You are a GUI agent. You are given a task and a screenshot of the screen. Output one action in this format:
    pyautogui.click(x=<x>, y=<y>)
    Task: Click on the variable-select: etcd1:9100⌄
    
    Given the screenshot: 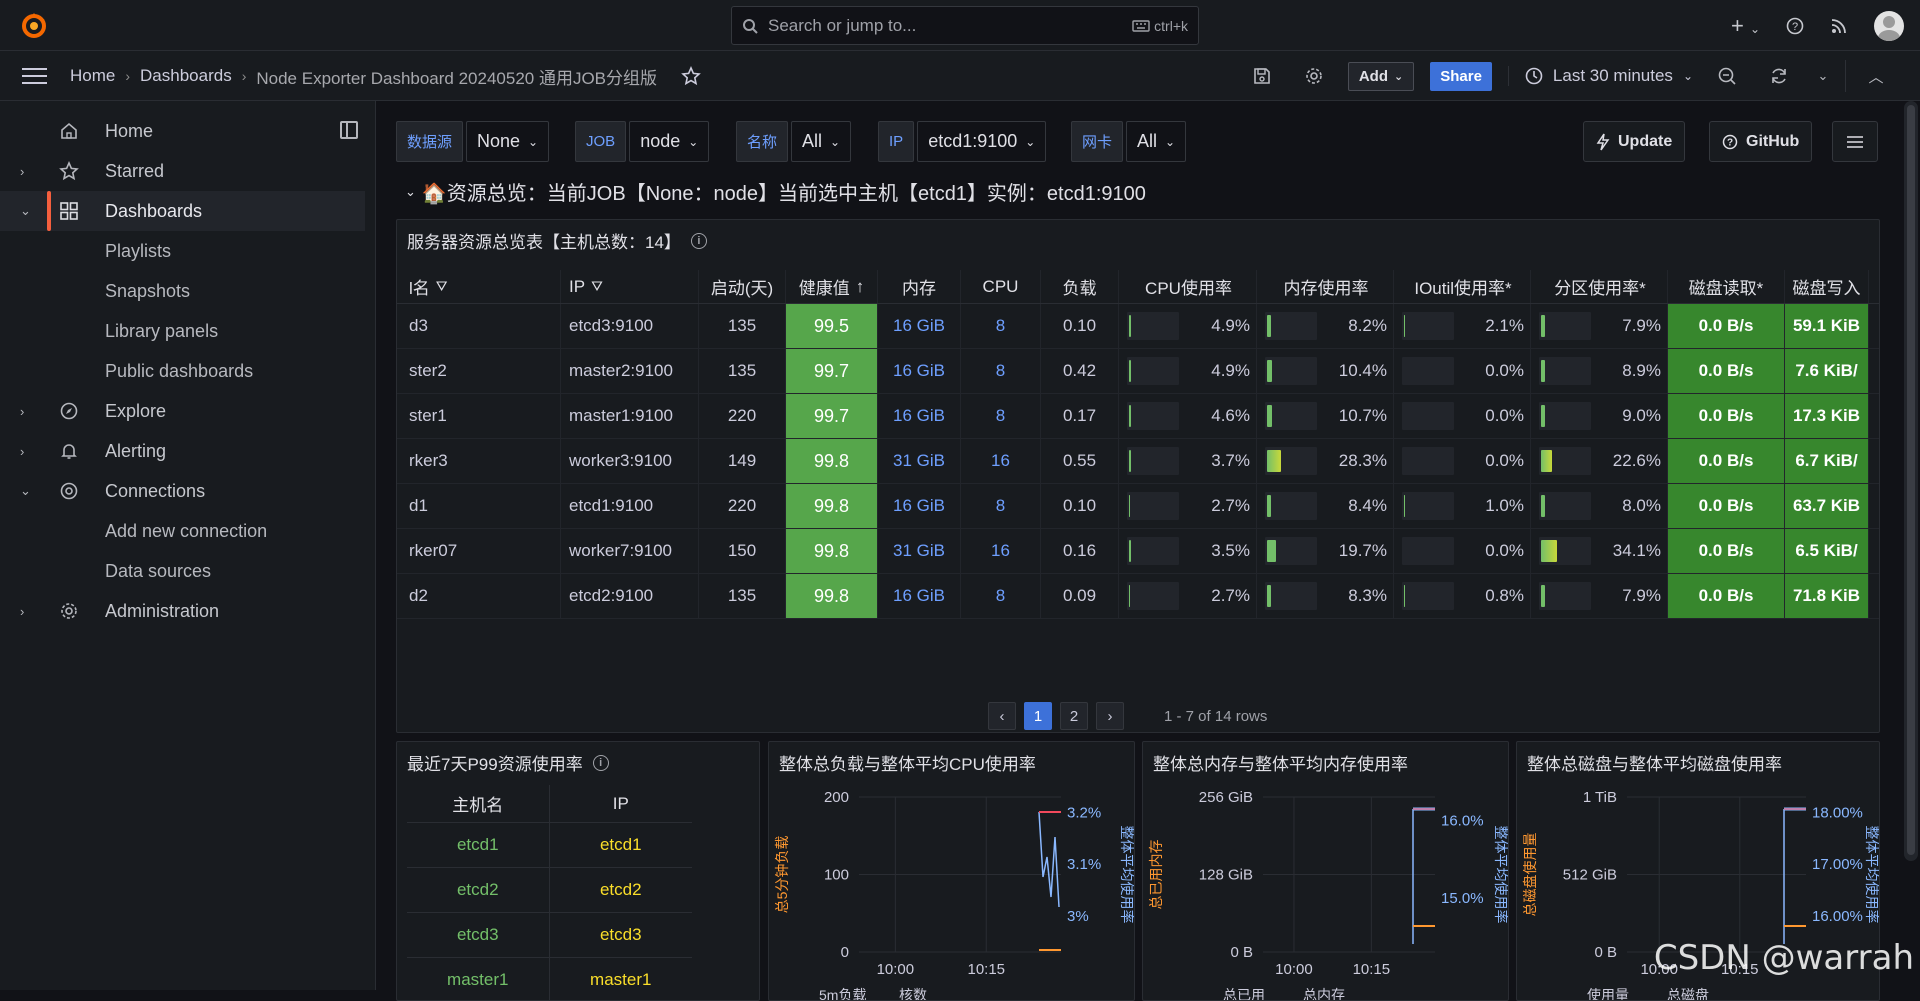 What is the action you would take?
    pyautogui.click(x=981, y=141)
    